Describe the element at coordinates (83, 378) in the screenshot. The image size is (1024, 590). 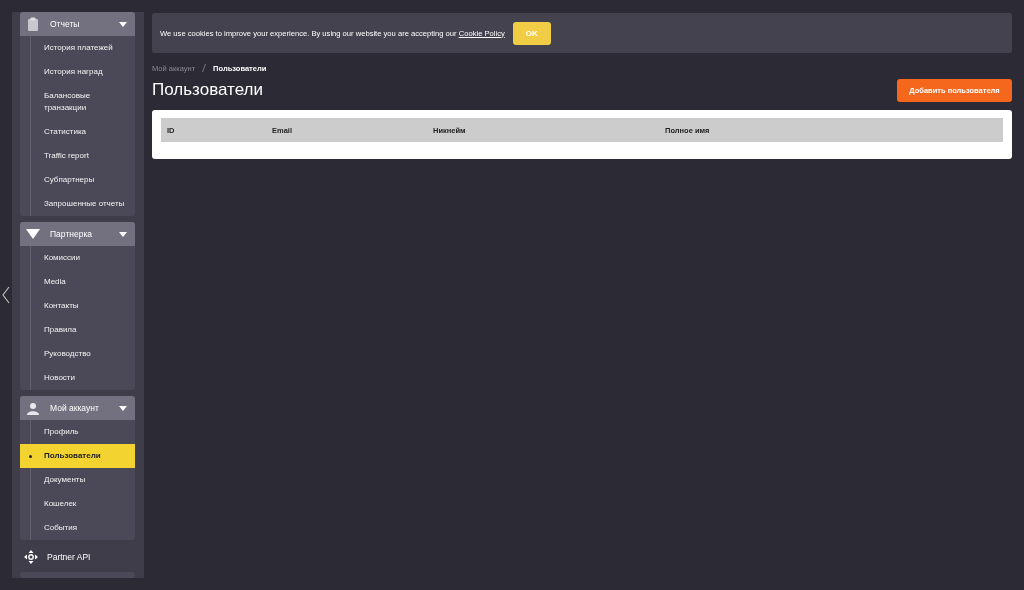
I see `menu-item: Новости` at that location.